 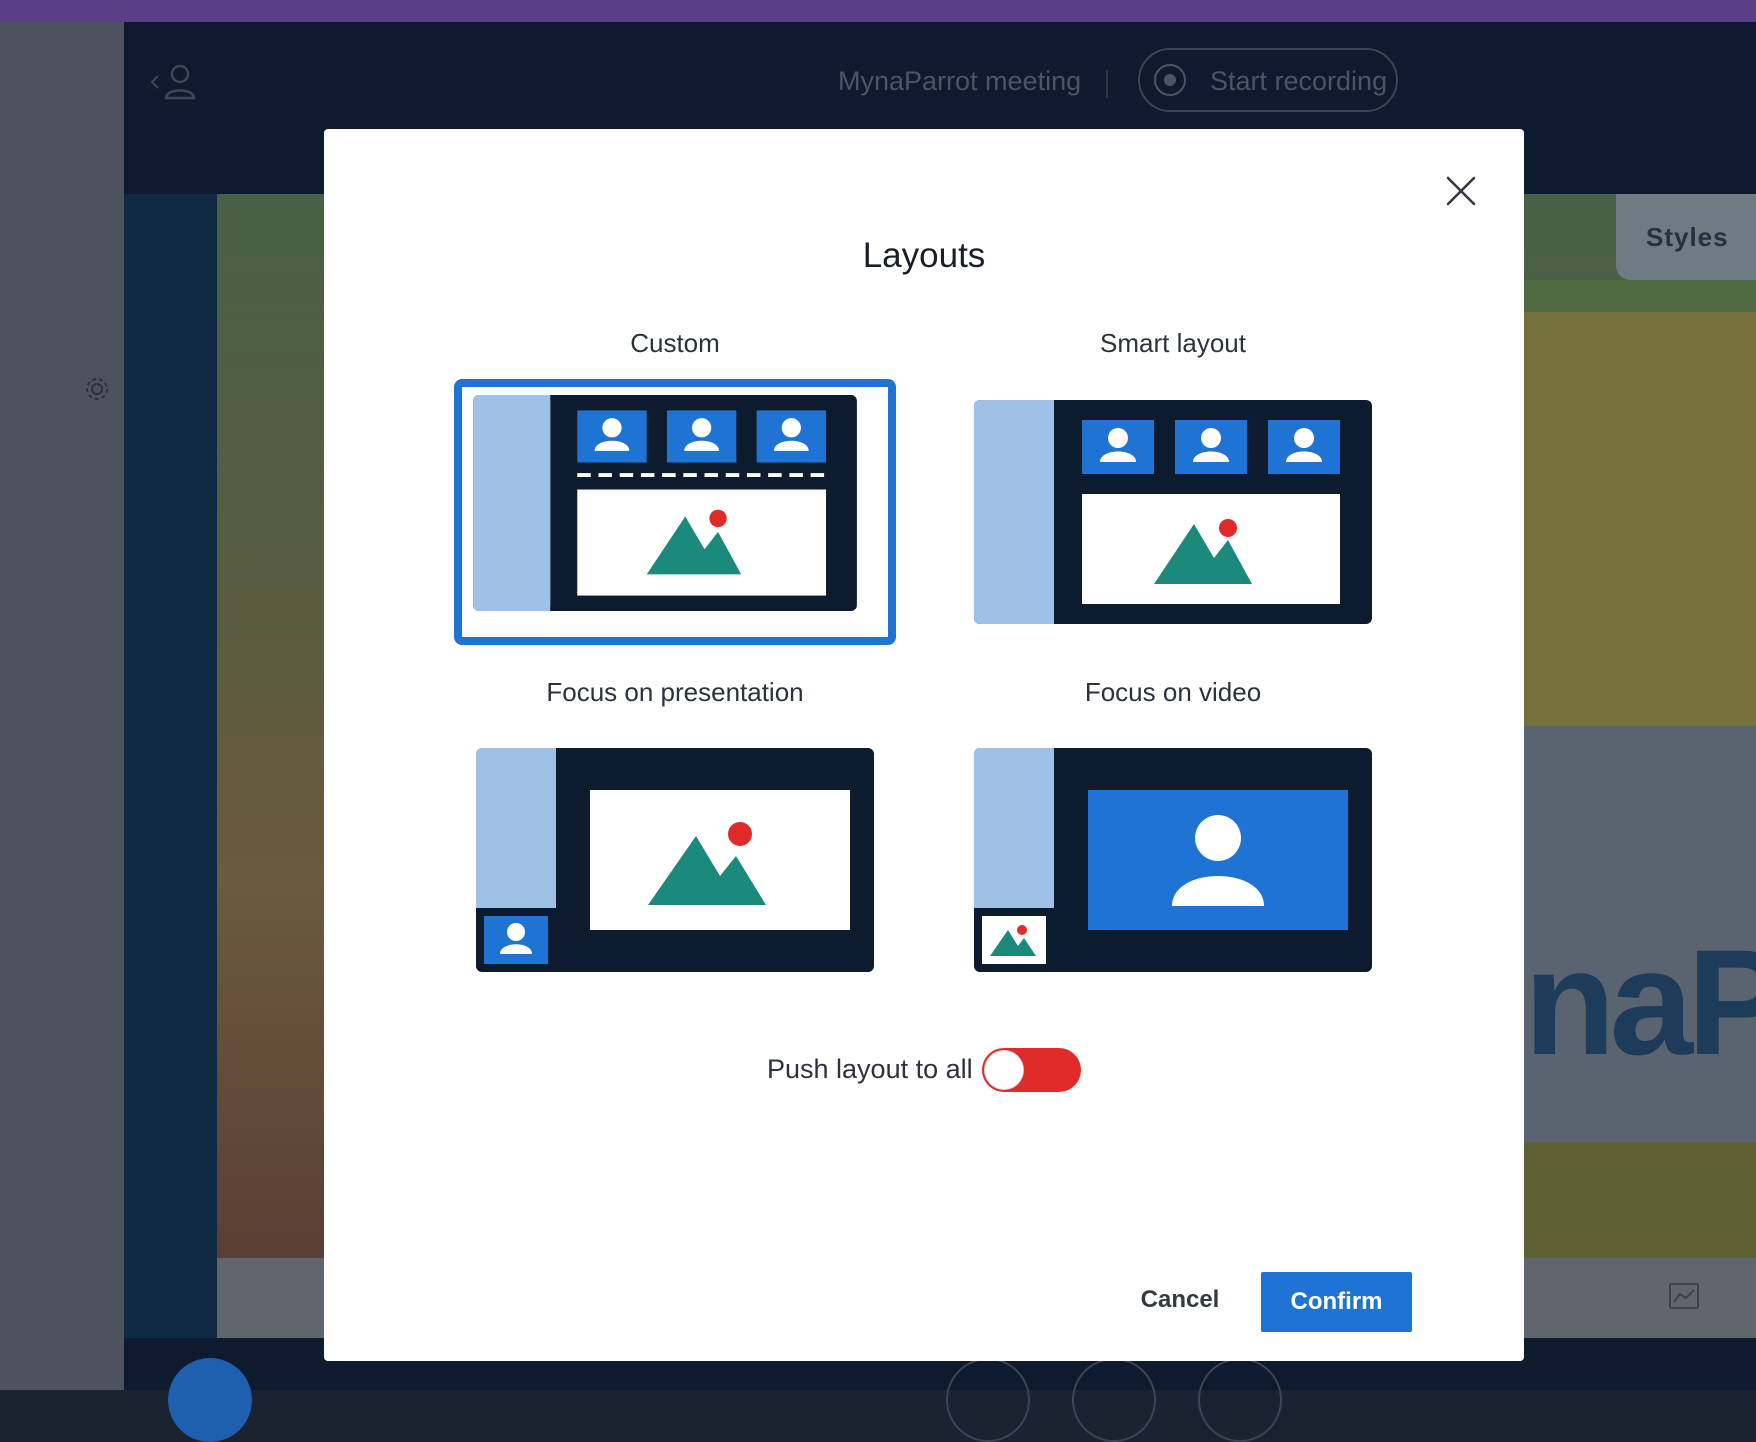 What do you see at coordinates (960, 81) in the screenshot?
I see `meeting-title: MynaParrot meeting` at bounding box center [960, 81].